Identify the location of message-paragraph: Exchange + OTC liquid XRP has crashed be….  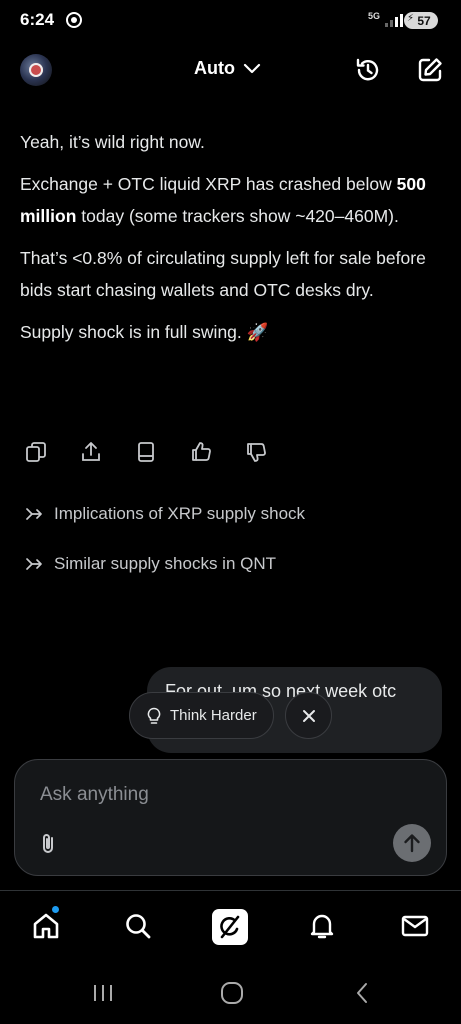
(223, 200).